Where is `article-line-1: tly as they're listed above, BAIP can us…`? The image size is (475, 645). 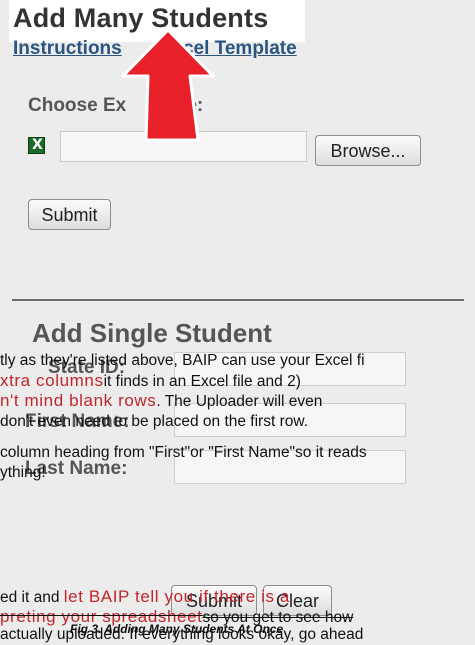 article-line-1: tly as they're listed above, BAIP can us… is located at coordinates (182, 360).